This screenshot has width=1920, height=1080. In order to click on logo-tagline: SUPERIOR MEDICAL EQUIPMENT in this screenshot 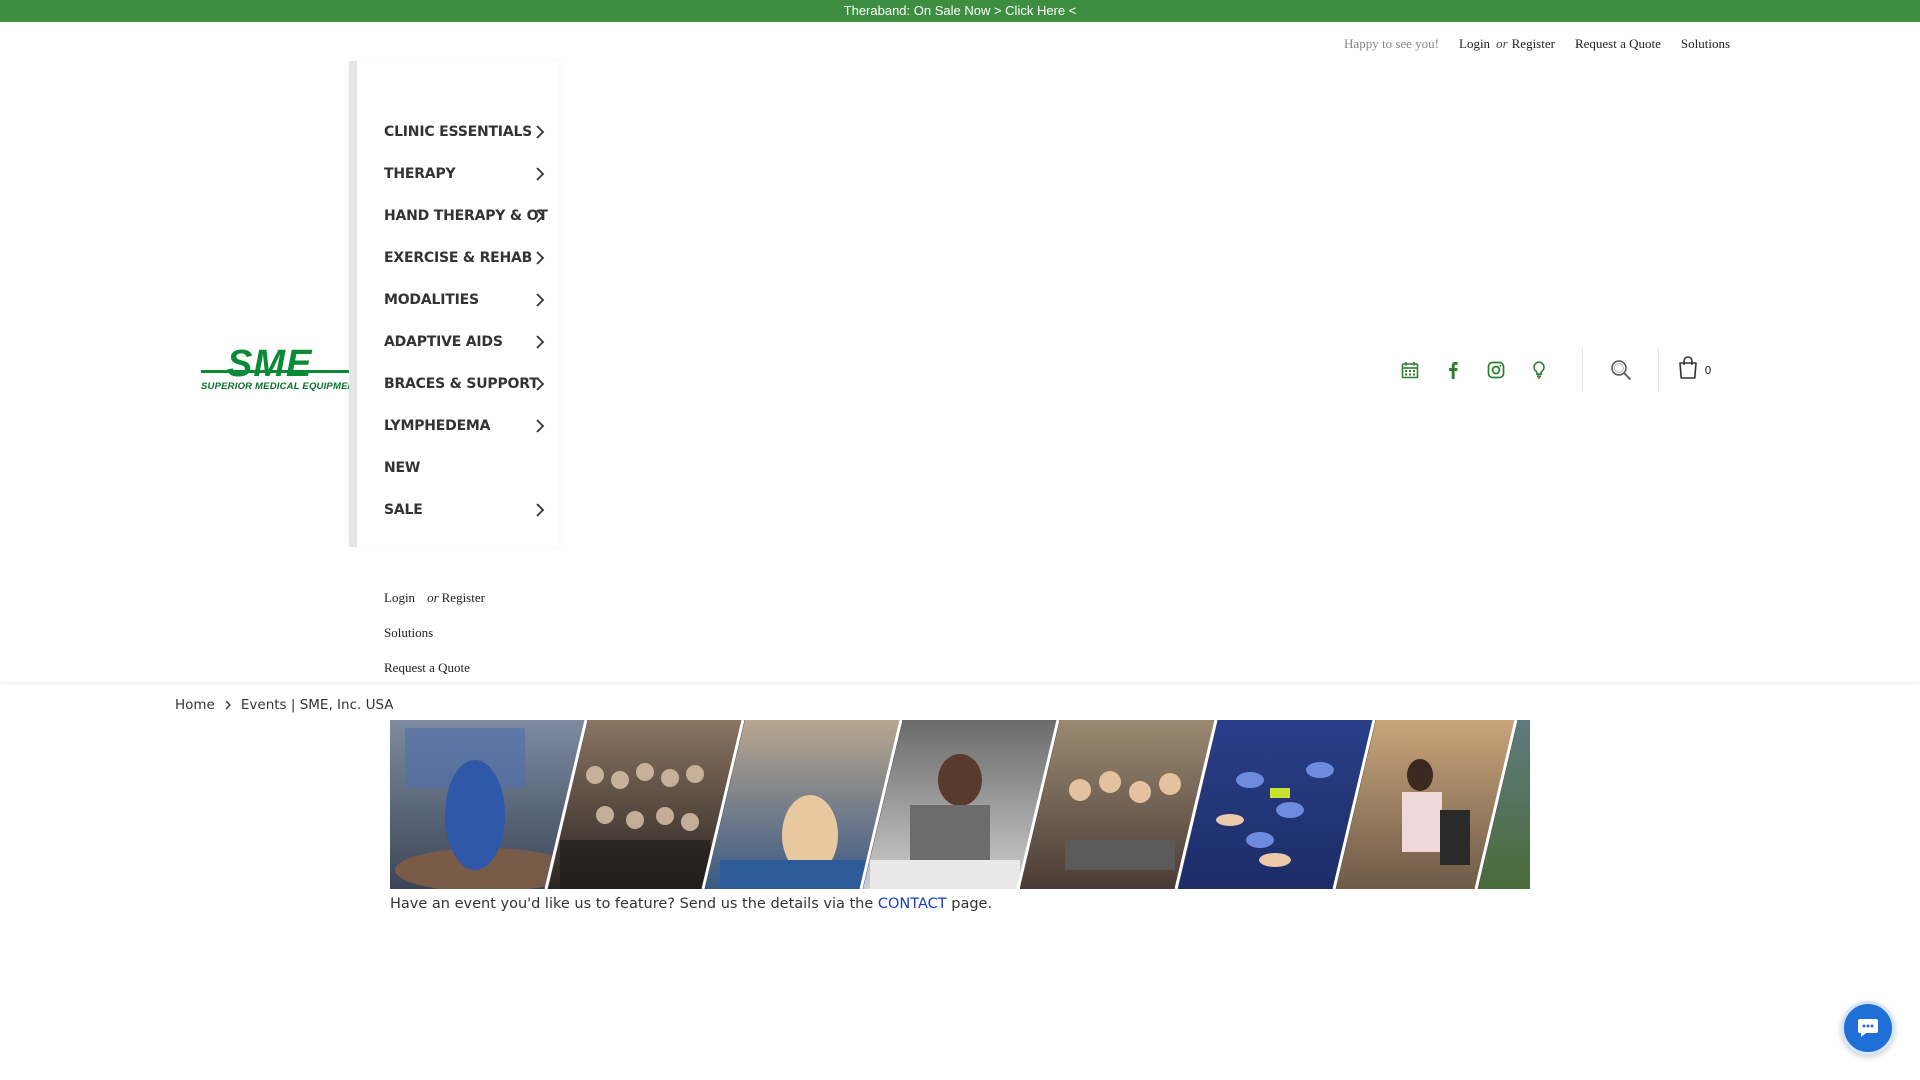, I will do `click(281, 386)`.